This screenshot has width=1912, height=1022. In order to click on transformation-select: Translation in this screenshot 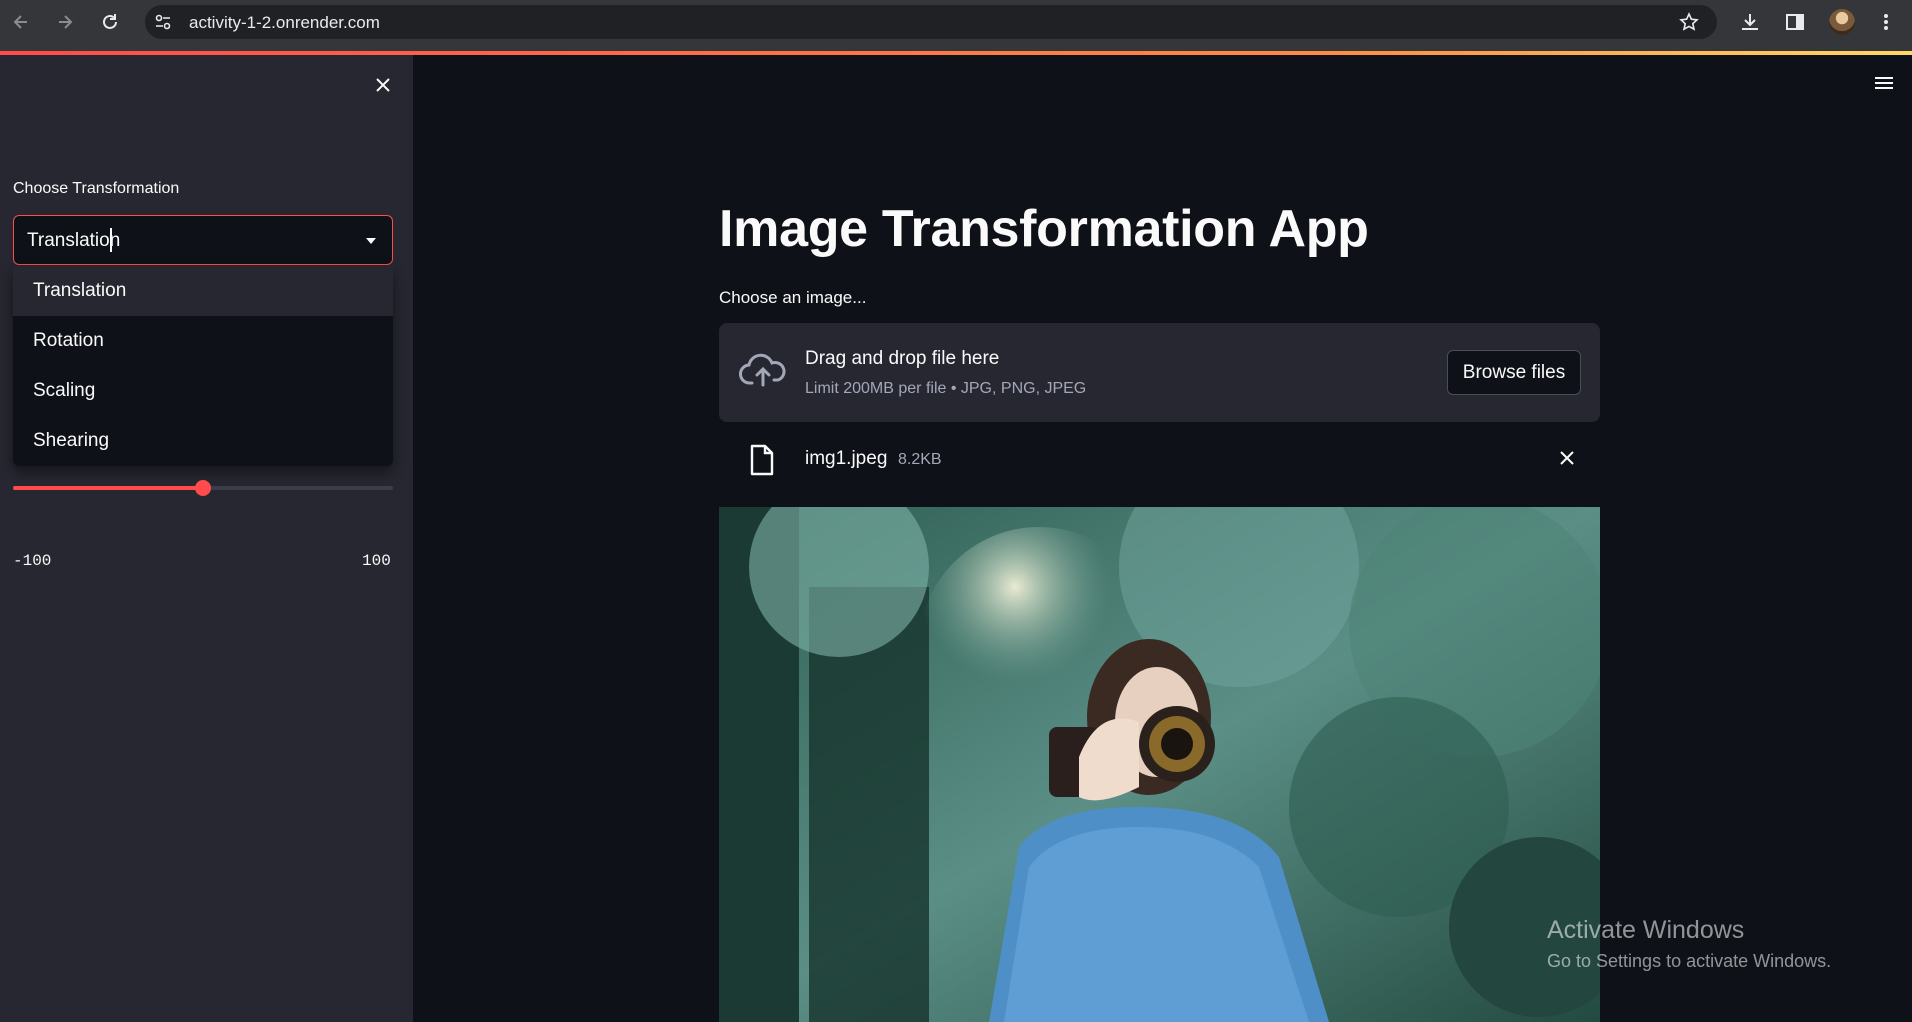, I will do `click(203, 240)`.